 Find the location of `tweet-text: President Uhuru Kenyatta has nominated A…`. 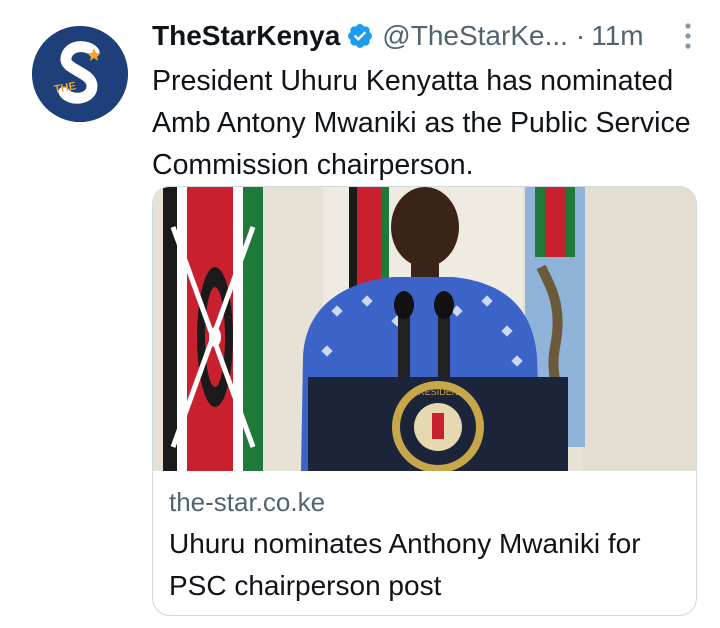

tweet-text: President Uhuru Kenyatta has nominated A… is located at coordinates (421, 123).